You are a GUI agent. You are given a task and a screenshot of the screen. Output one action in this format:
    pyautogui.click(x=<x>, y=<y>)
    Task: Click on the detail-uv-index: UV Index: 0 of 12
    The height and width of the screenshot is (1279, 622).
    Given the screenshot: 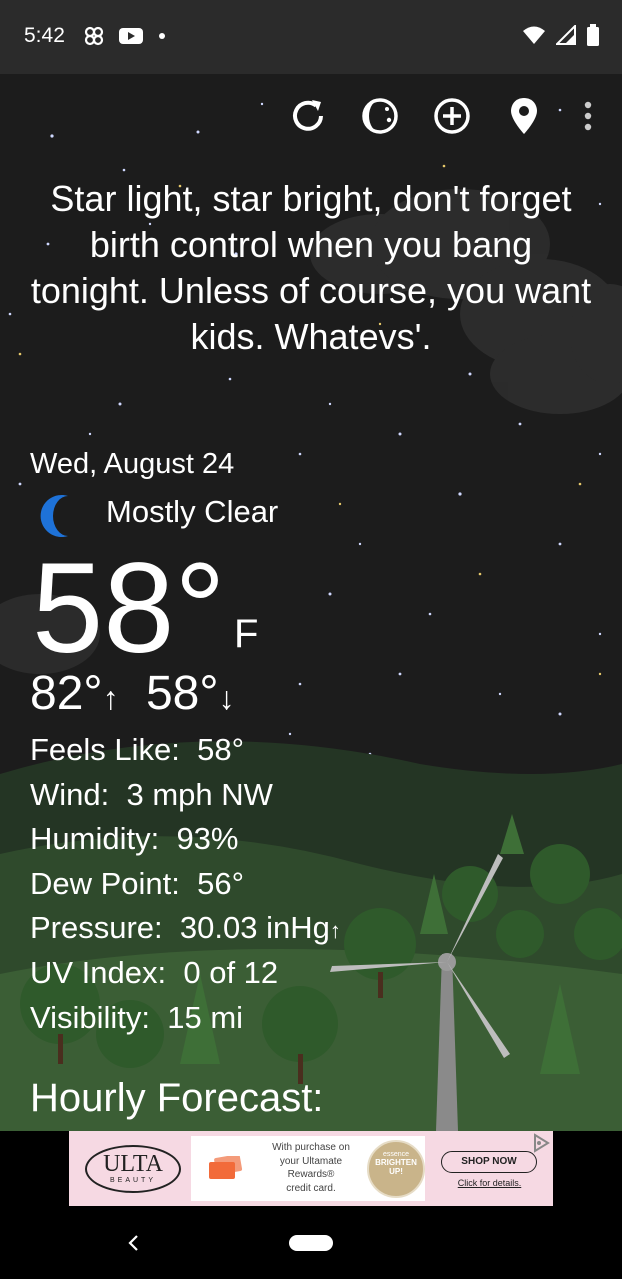 What is the action you would take?
    pyautogui.click(x=154, y=973)
    